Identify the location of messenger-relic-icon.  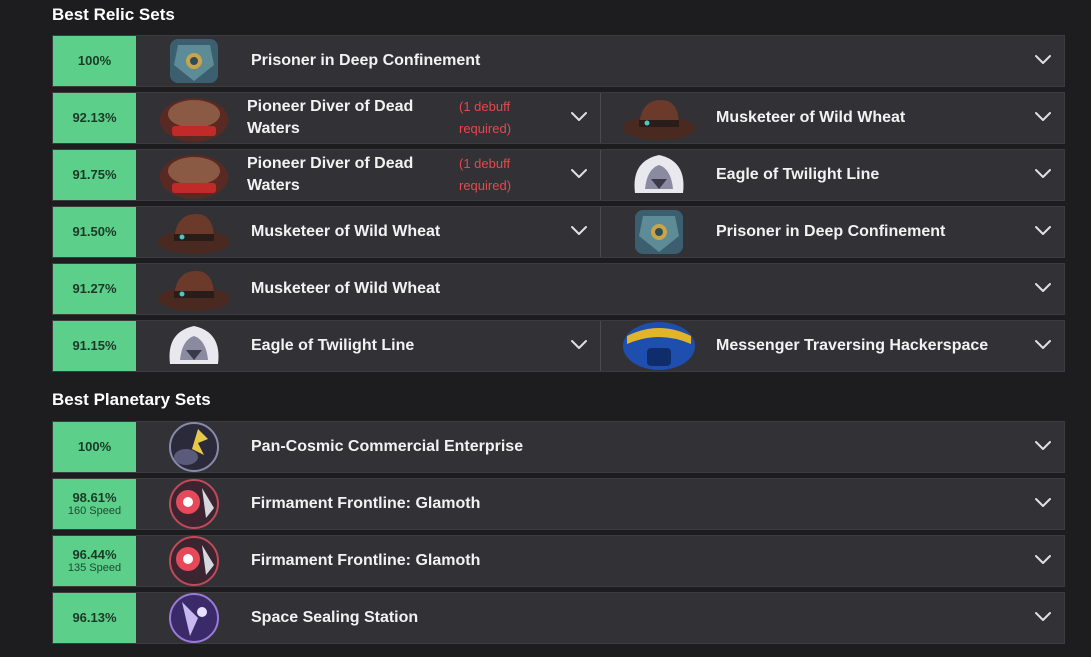
(659, 346).